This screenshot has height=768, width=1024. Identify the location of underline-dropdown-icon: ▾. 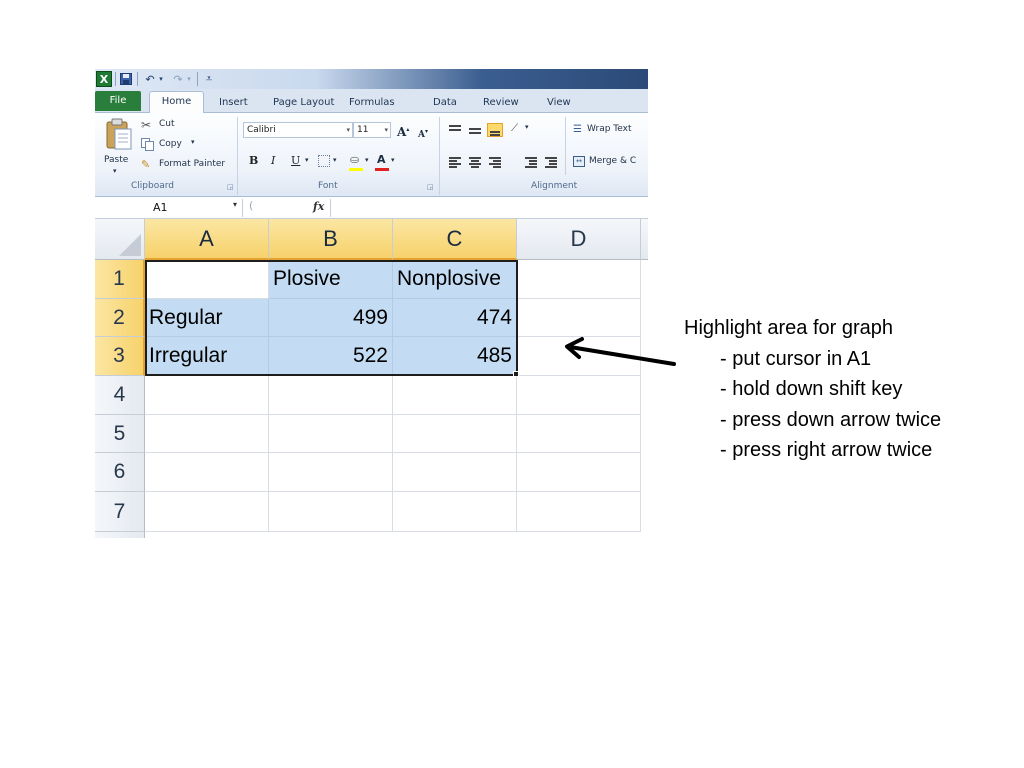
(307, 160).